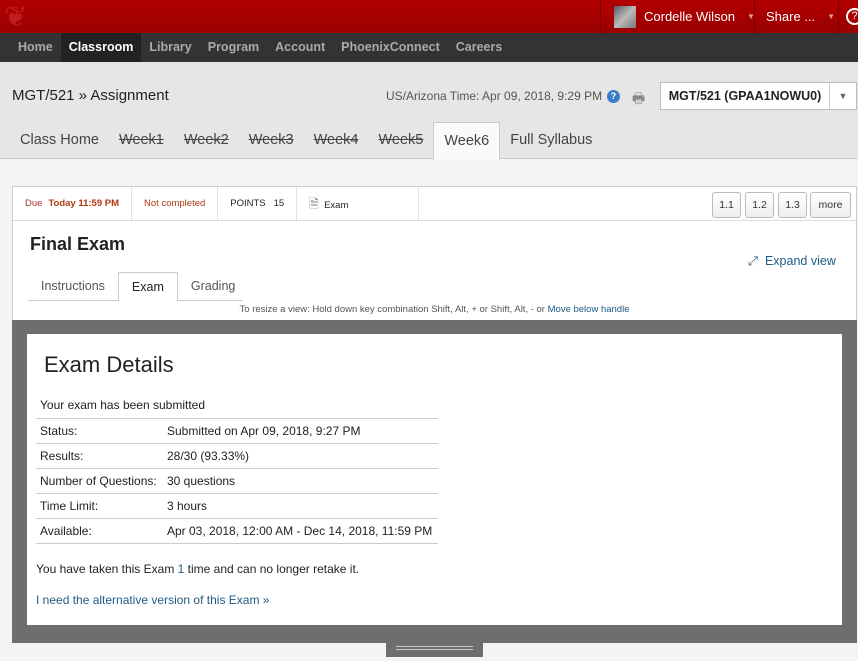 Image resolution: width=858 pixels, height=661 pixels. I want to click on points-label: POINTS, so click(248, 203).